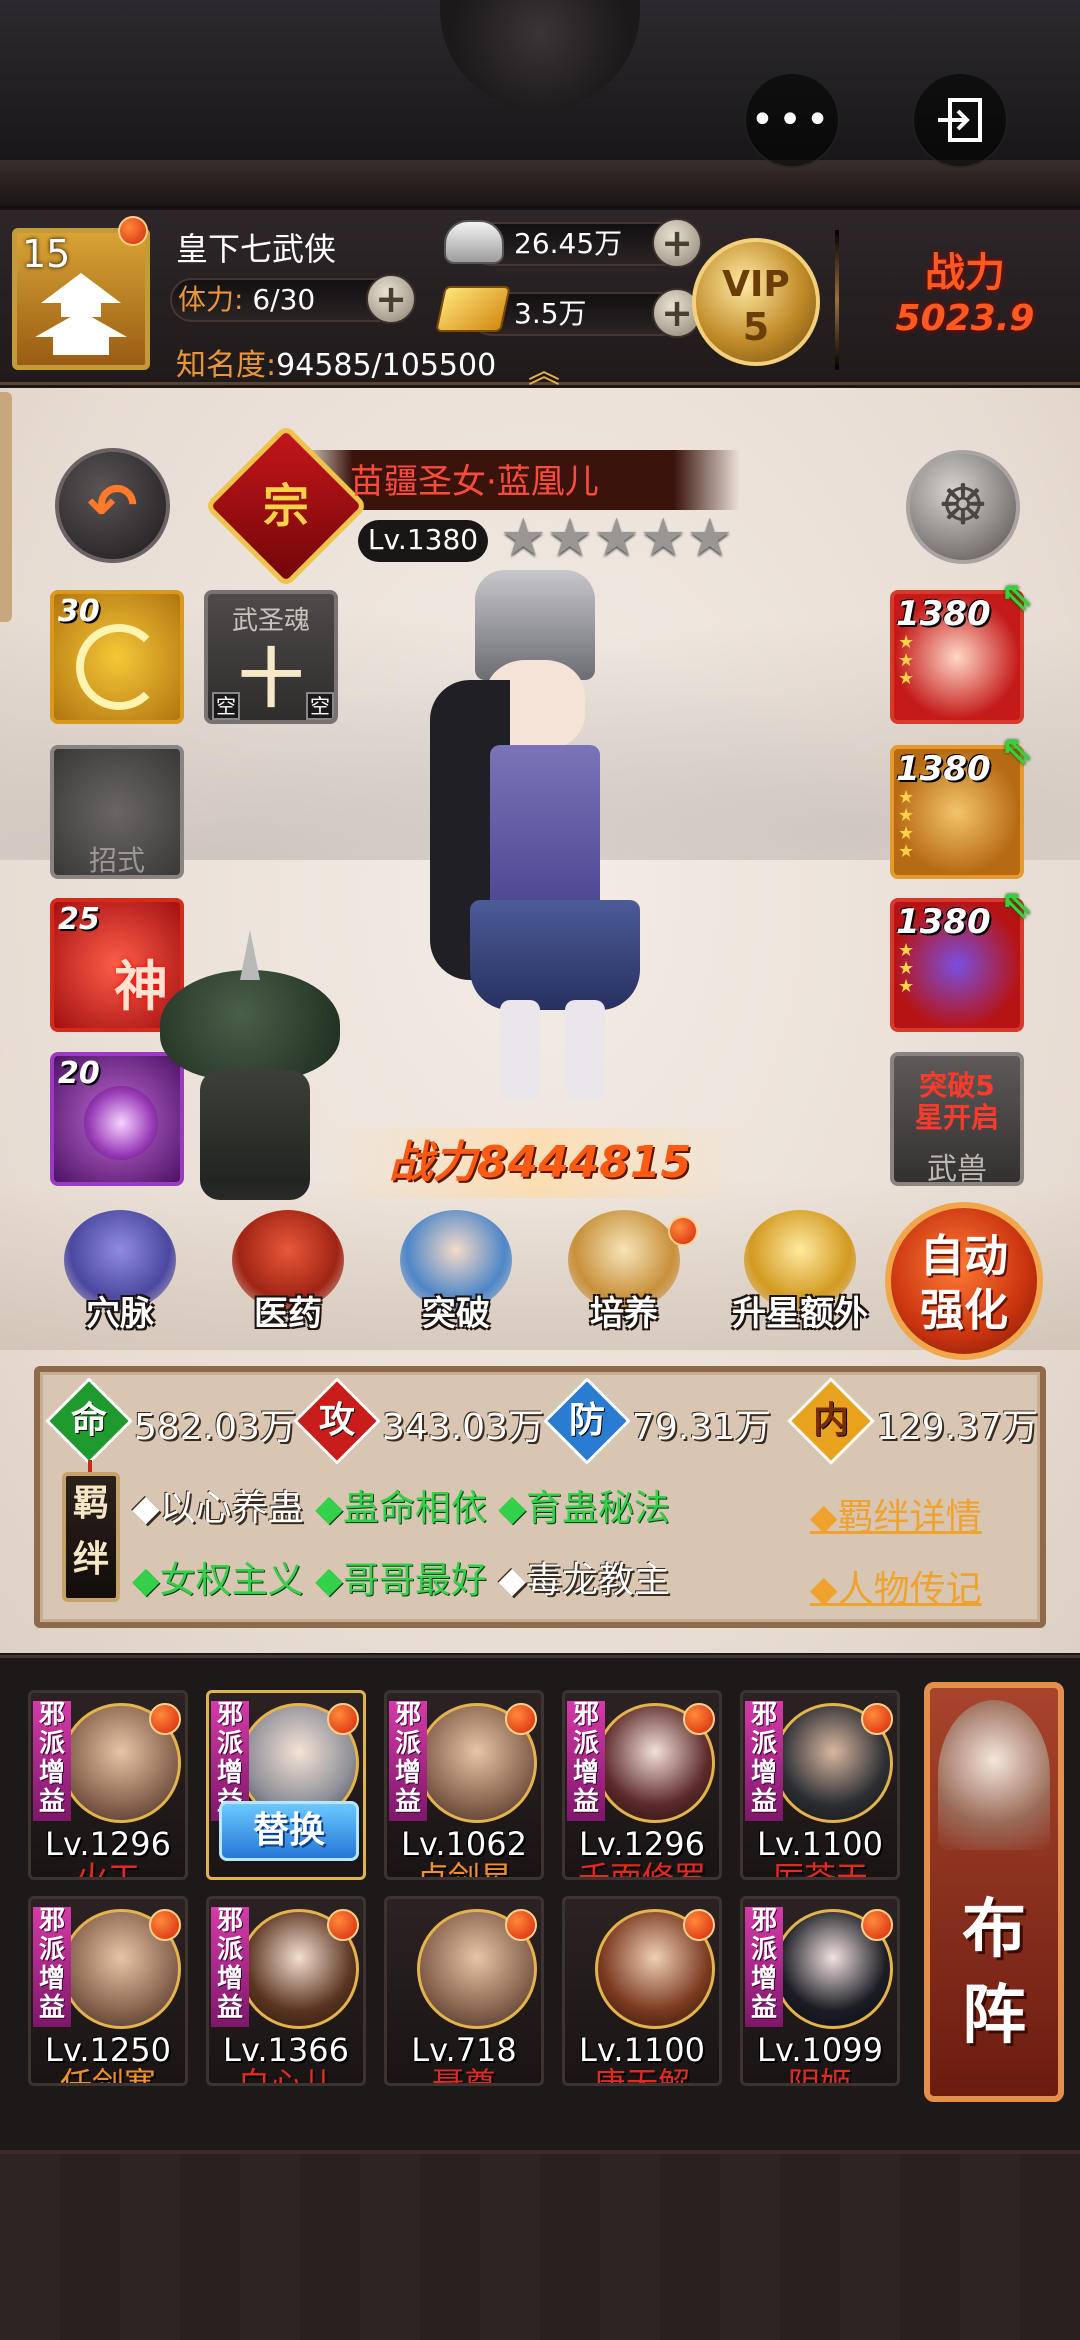 The height and width of the screenshot is (2340, 1080). What do you see at coordinates (702, 1427) in the screenshot?
I see `defense-value: 79.31万` at bounding box center [702, 1427].